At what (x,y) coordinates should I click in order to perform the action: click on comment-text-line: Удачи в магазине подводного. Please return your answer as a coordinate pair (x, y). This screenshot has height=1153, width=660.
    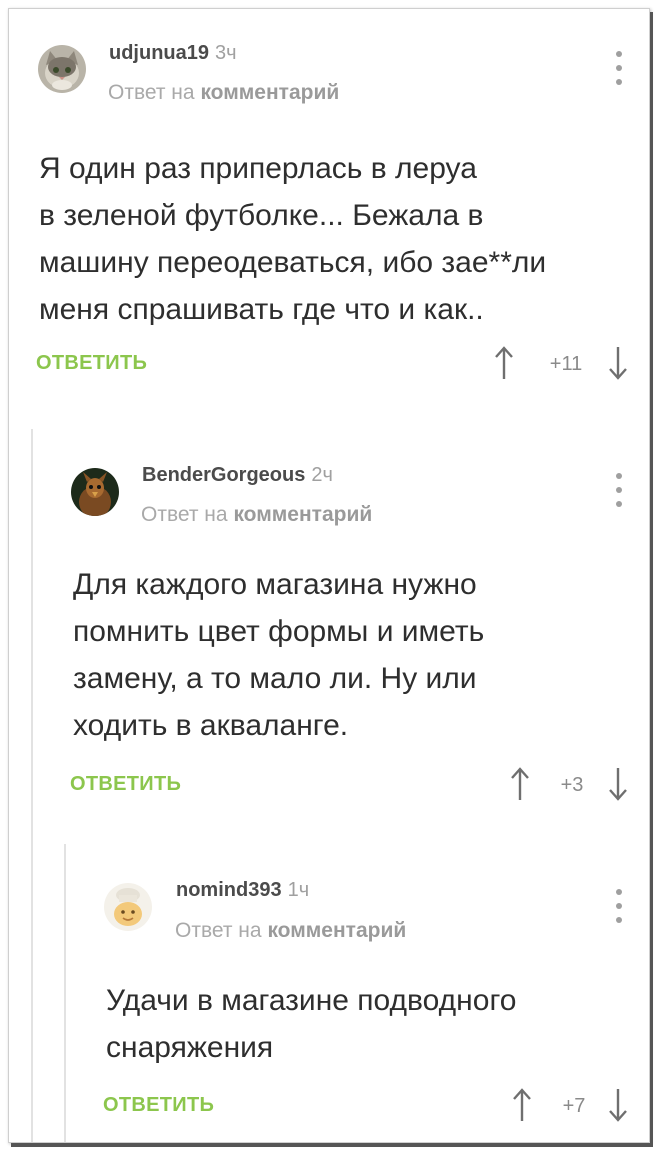
    Looking at the image, I should click on (311, 1000).